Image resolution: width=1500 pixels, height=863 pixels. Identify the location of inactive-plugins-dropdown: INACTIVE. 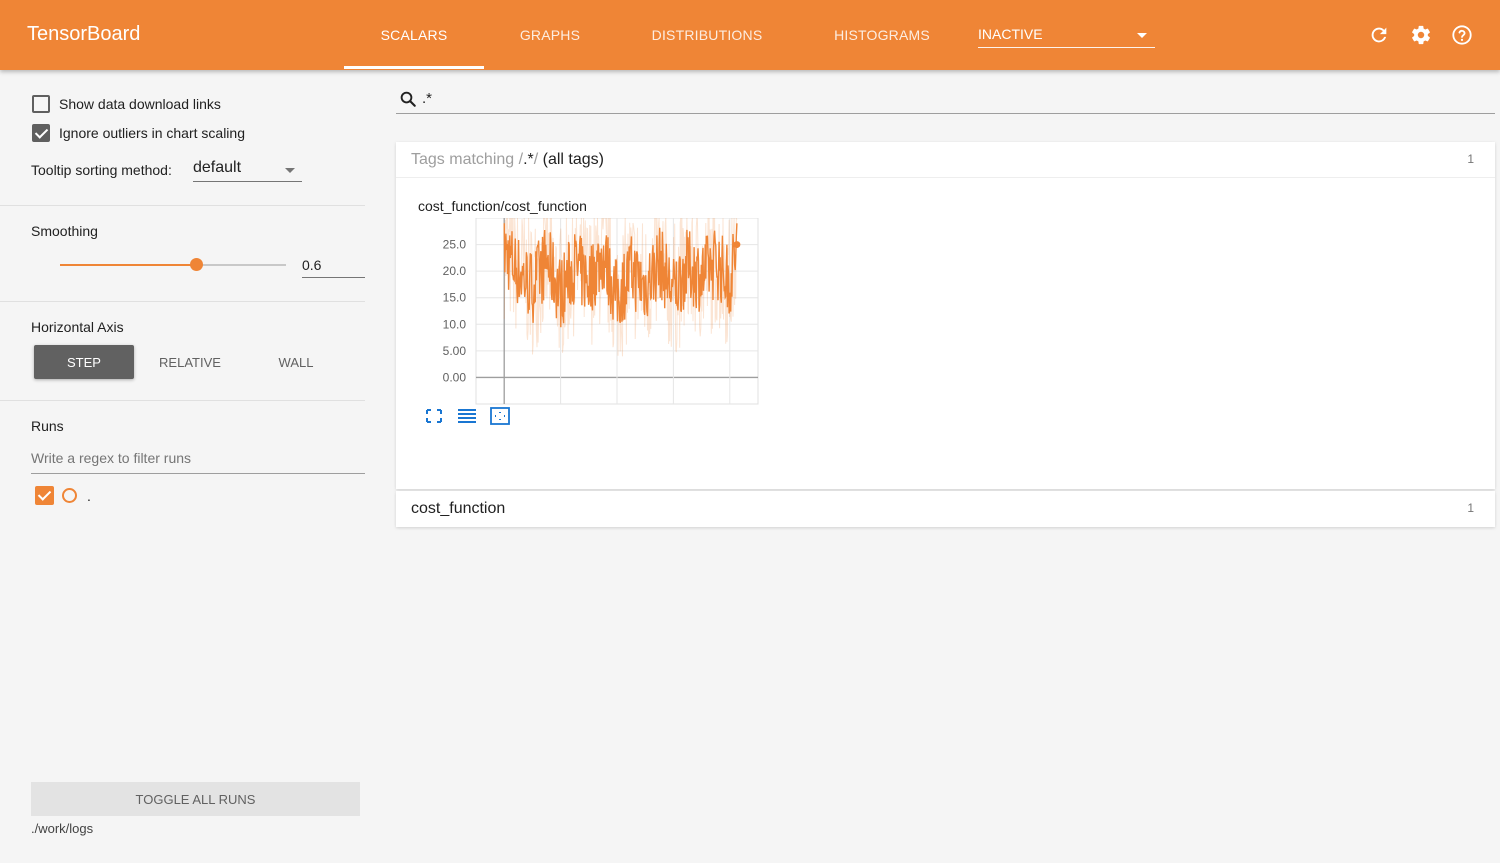
(1066, 37).